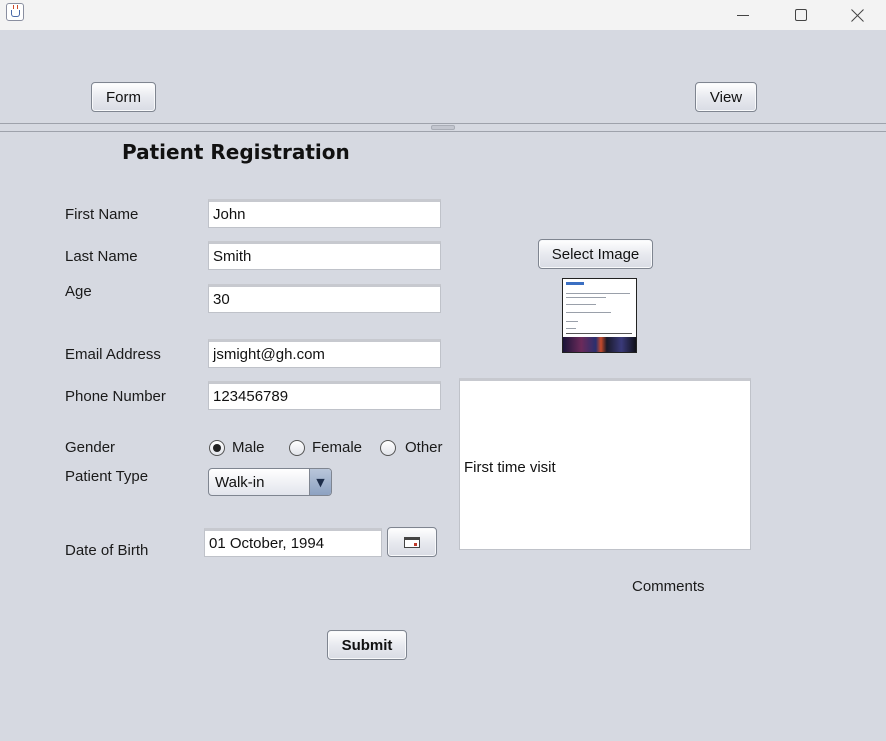  What do you see at coordinates (324, 353) in the screenshot?
I see `email-field: jsmight@gh.com` at bounding box center [324, 353].